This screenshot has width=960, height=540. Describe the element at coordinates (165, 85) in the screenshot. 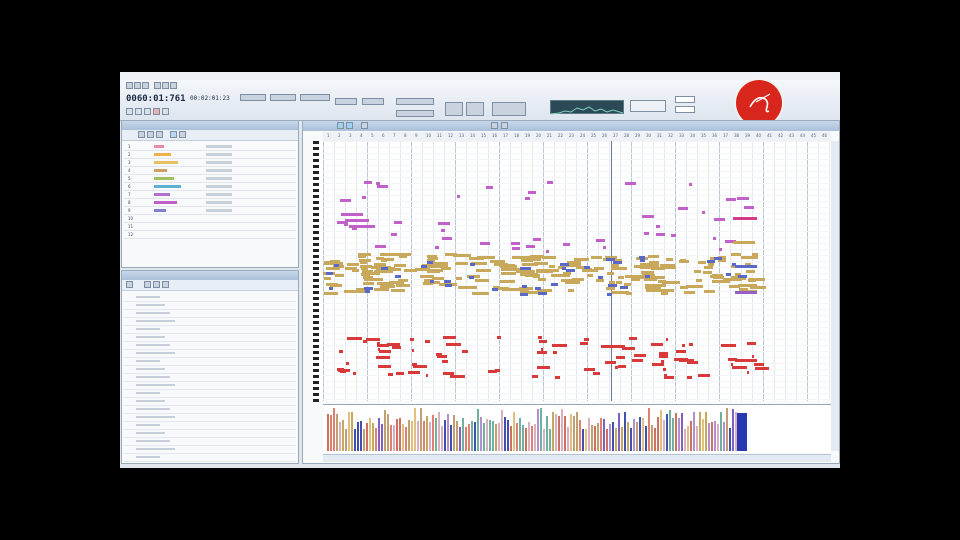

I see `toolbar-copy-icon` at that location.